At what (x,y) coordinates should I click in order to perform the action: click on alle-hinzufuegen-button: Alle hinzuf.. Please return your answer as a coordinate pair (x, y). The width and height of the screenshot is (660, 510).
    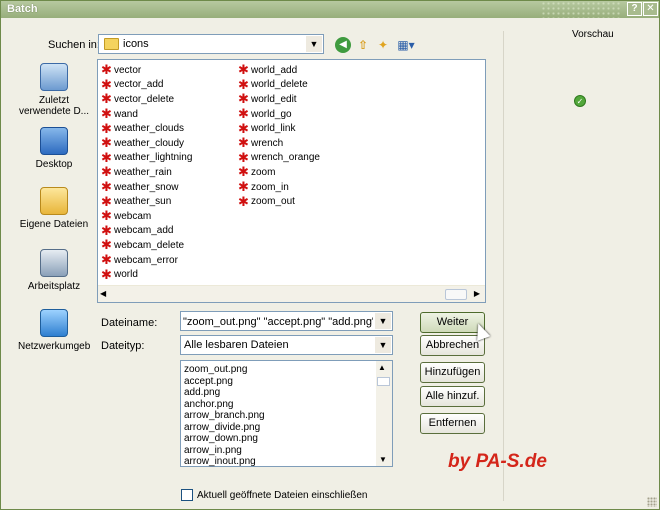
    Looking at the image, I should click on (452, 396).